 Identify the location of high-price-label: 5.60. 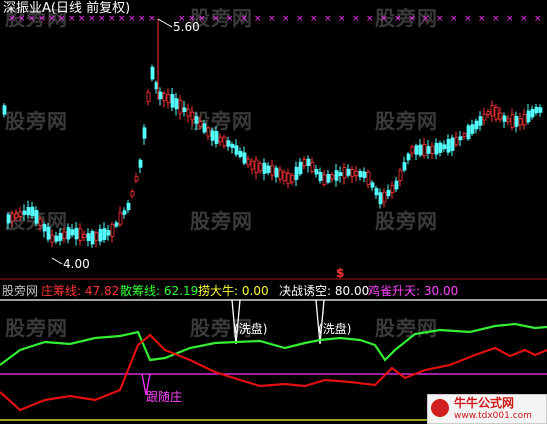
(186, 27).